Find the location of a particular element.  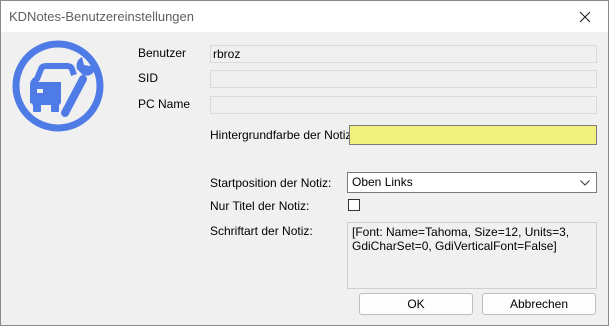

sid-field is located at coordinates (403, 79).